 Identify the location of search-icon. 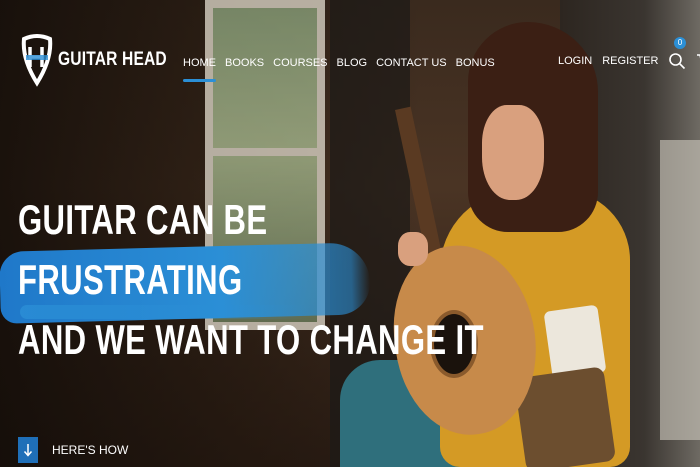
(677, 61).